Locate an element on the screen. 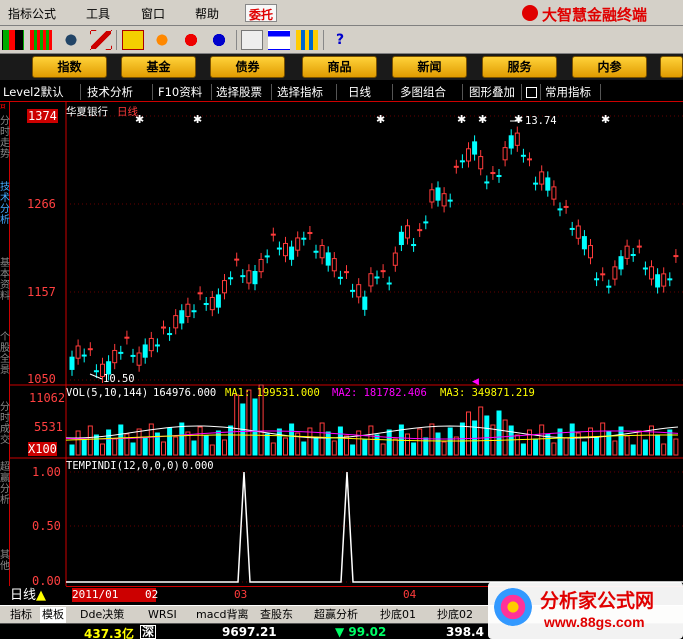 This screenshot has width=683, height=639. tab-common-indicators: 常用指标 is located at coordinates (568, 92).